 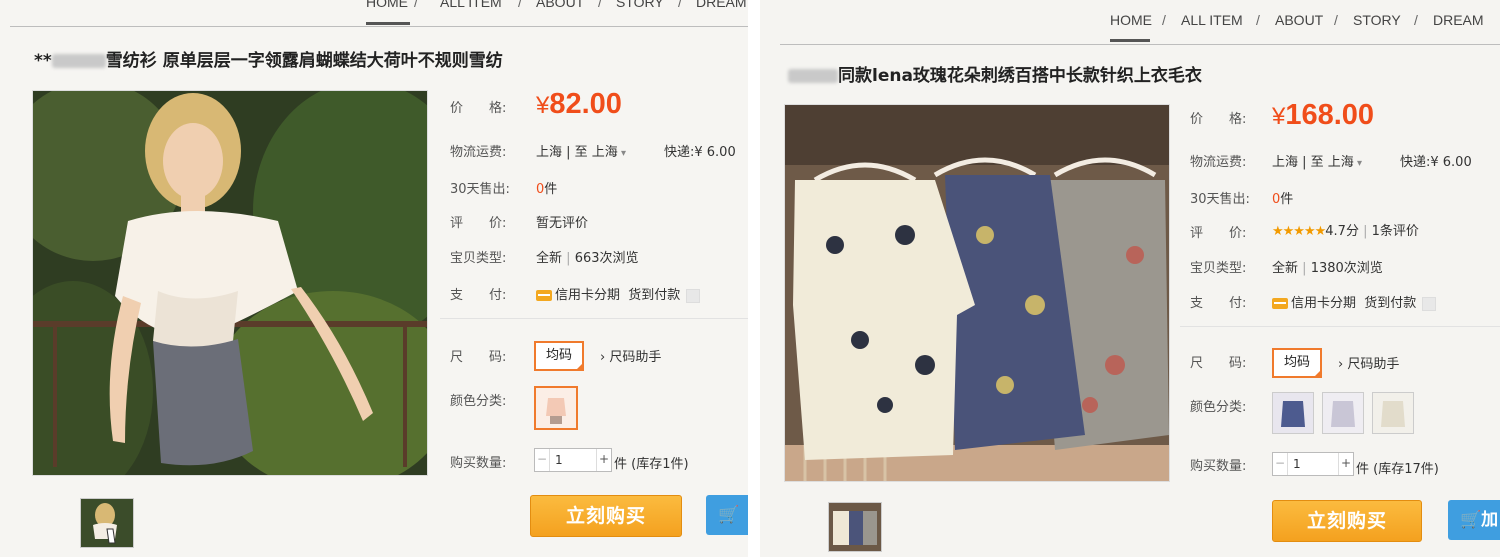 What do you see at coordinates (606, 258) in the screenshot?
I see `view-count: 663次浏览` at bounding box center [606, 258].